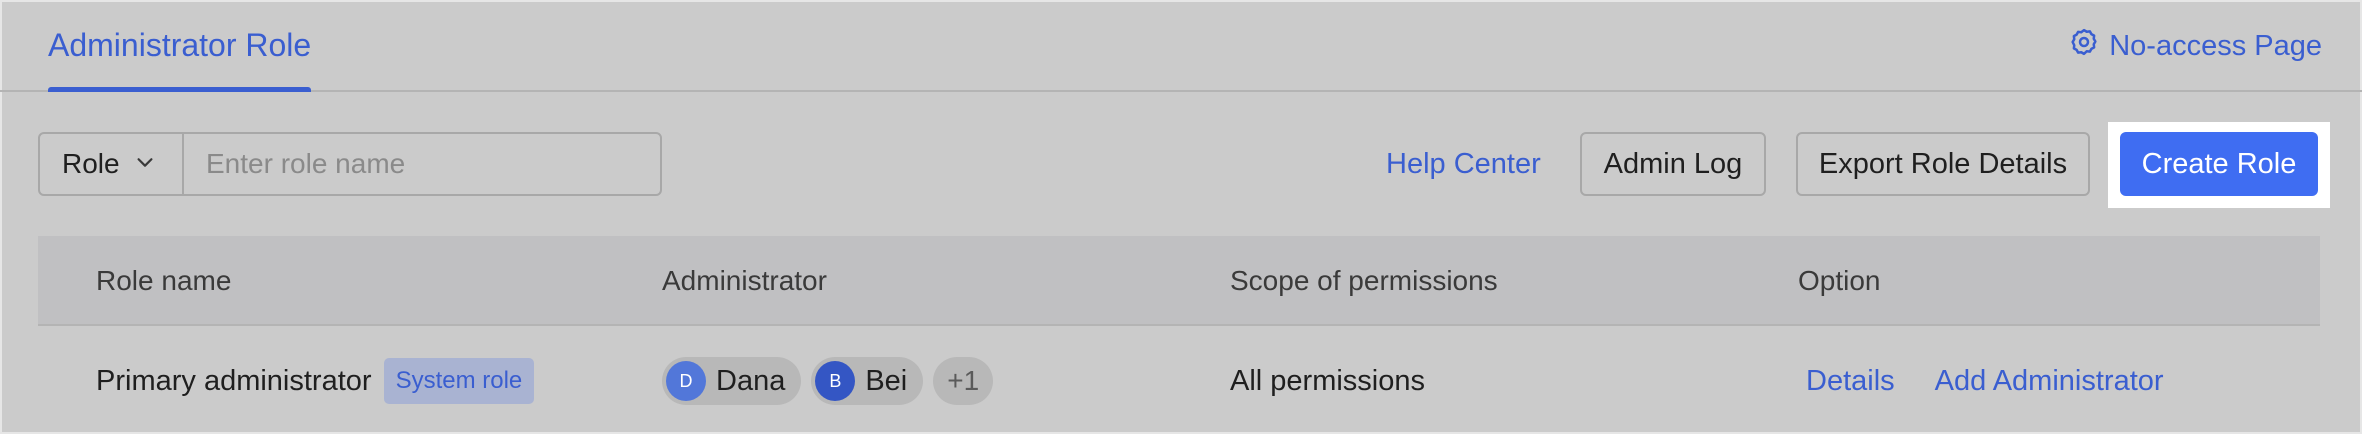 The width and height of the screenshot is (2362, 434). I want to click on administrator-cell: D Dana B Bei +1, so click(828, 380).